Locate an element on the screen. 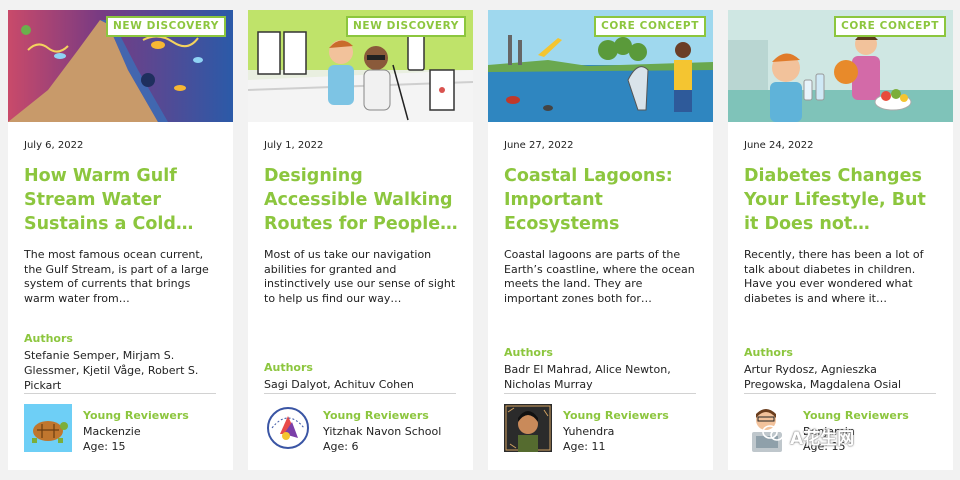  publish-date: July 1, 2022 is located at coordinates (294, 145).